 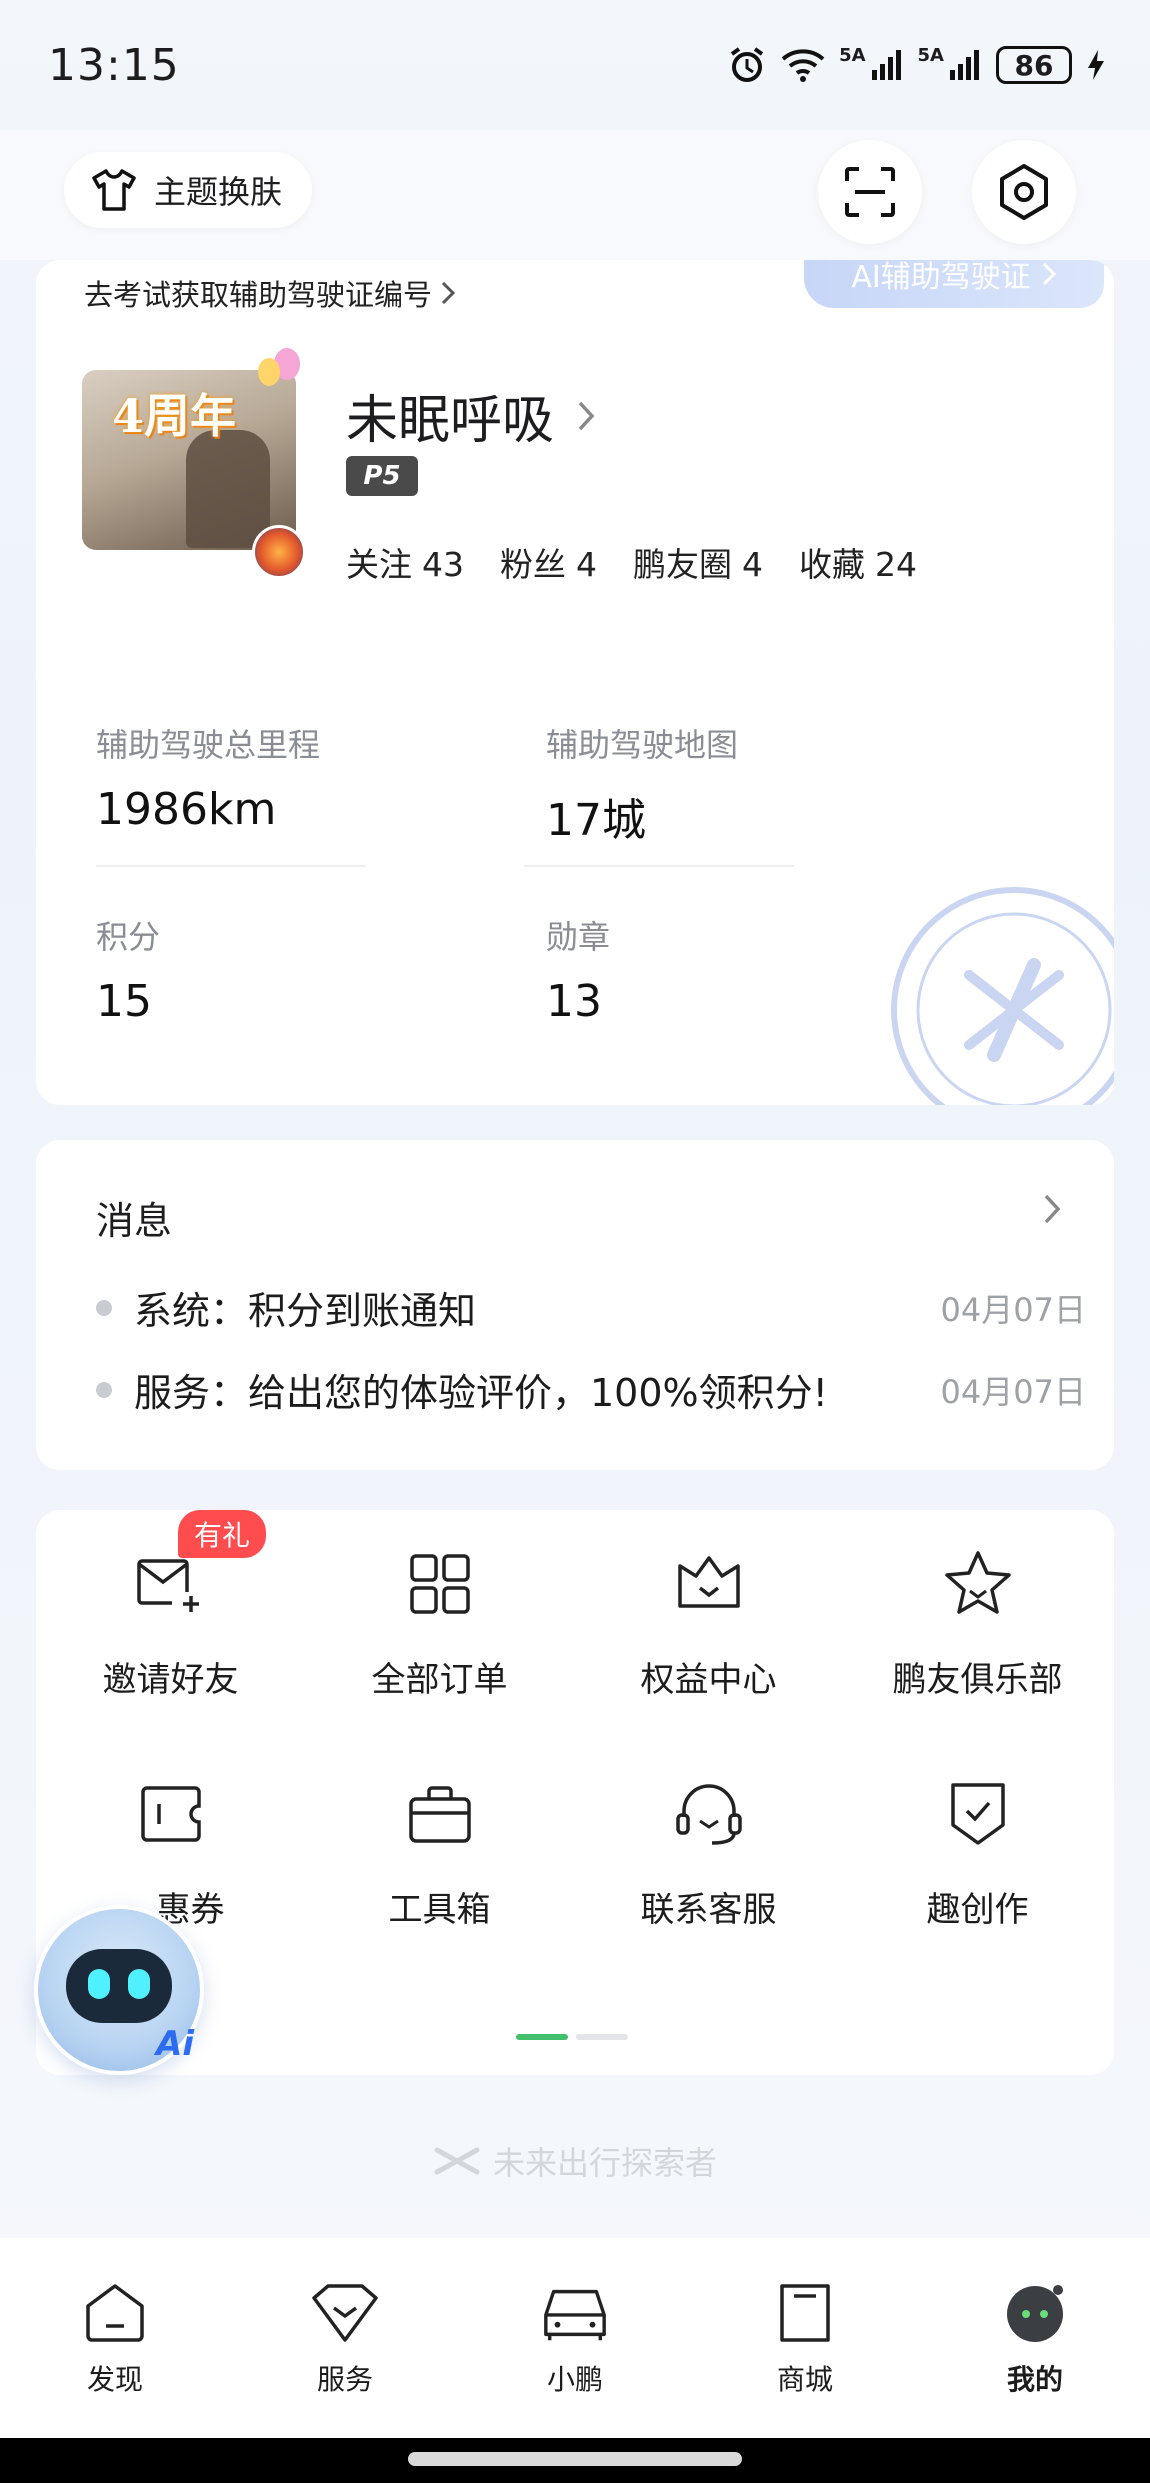 I want to click on scan-icon, so click(x=870, y=192).